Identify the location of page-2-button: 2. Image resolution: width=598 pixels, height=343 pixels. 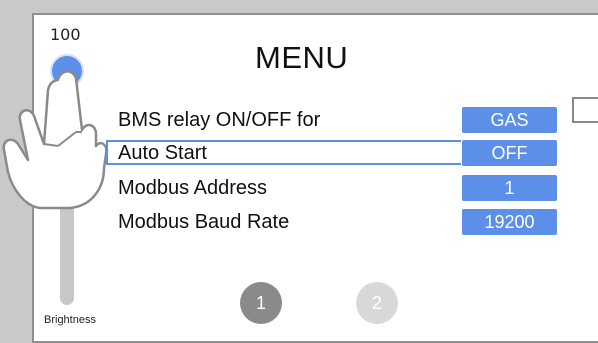
(377, 303).